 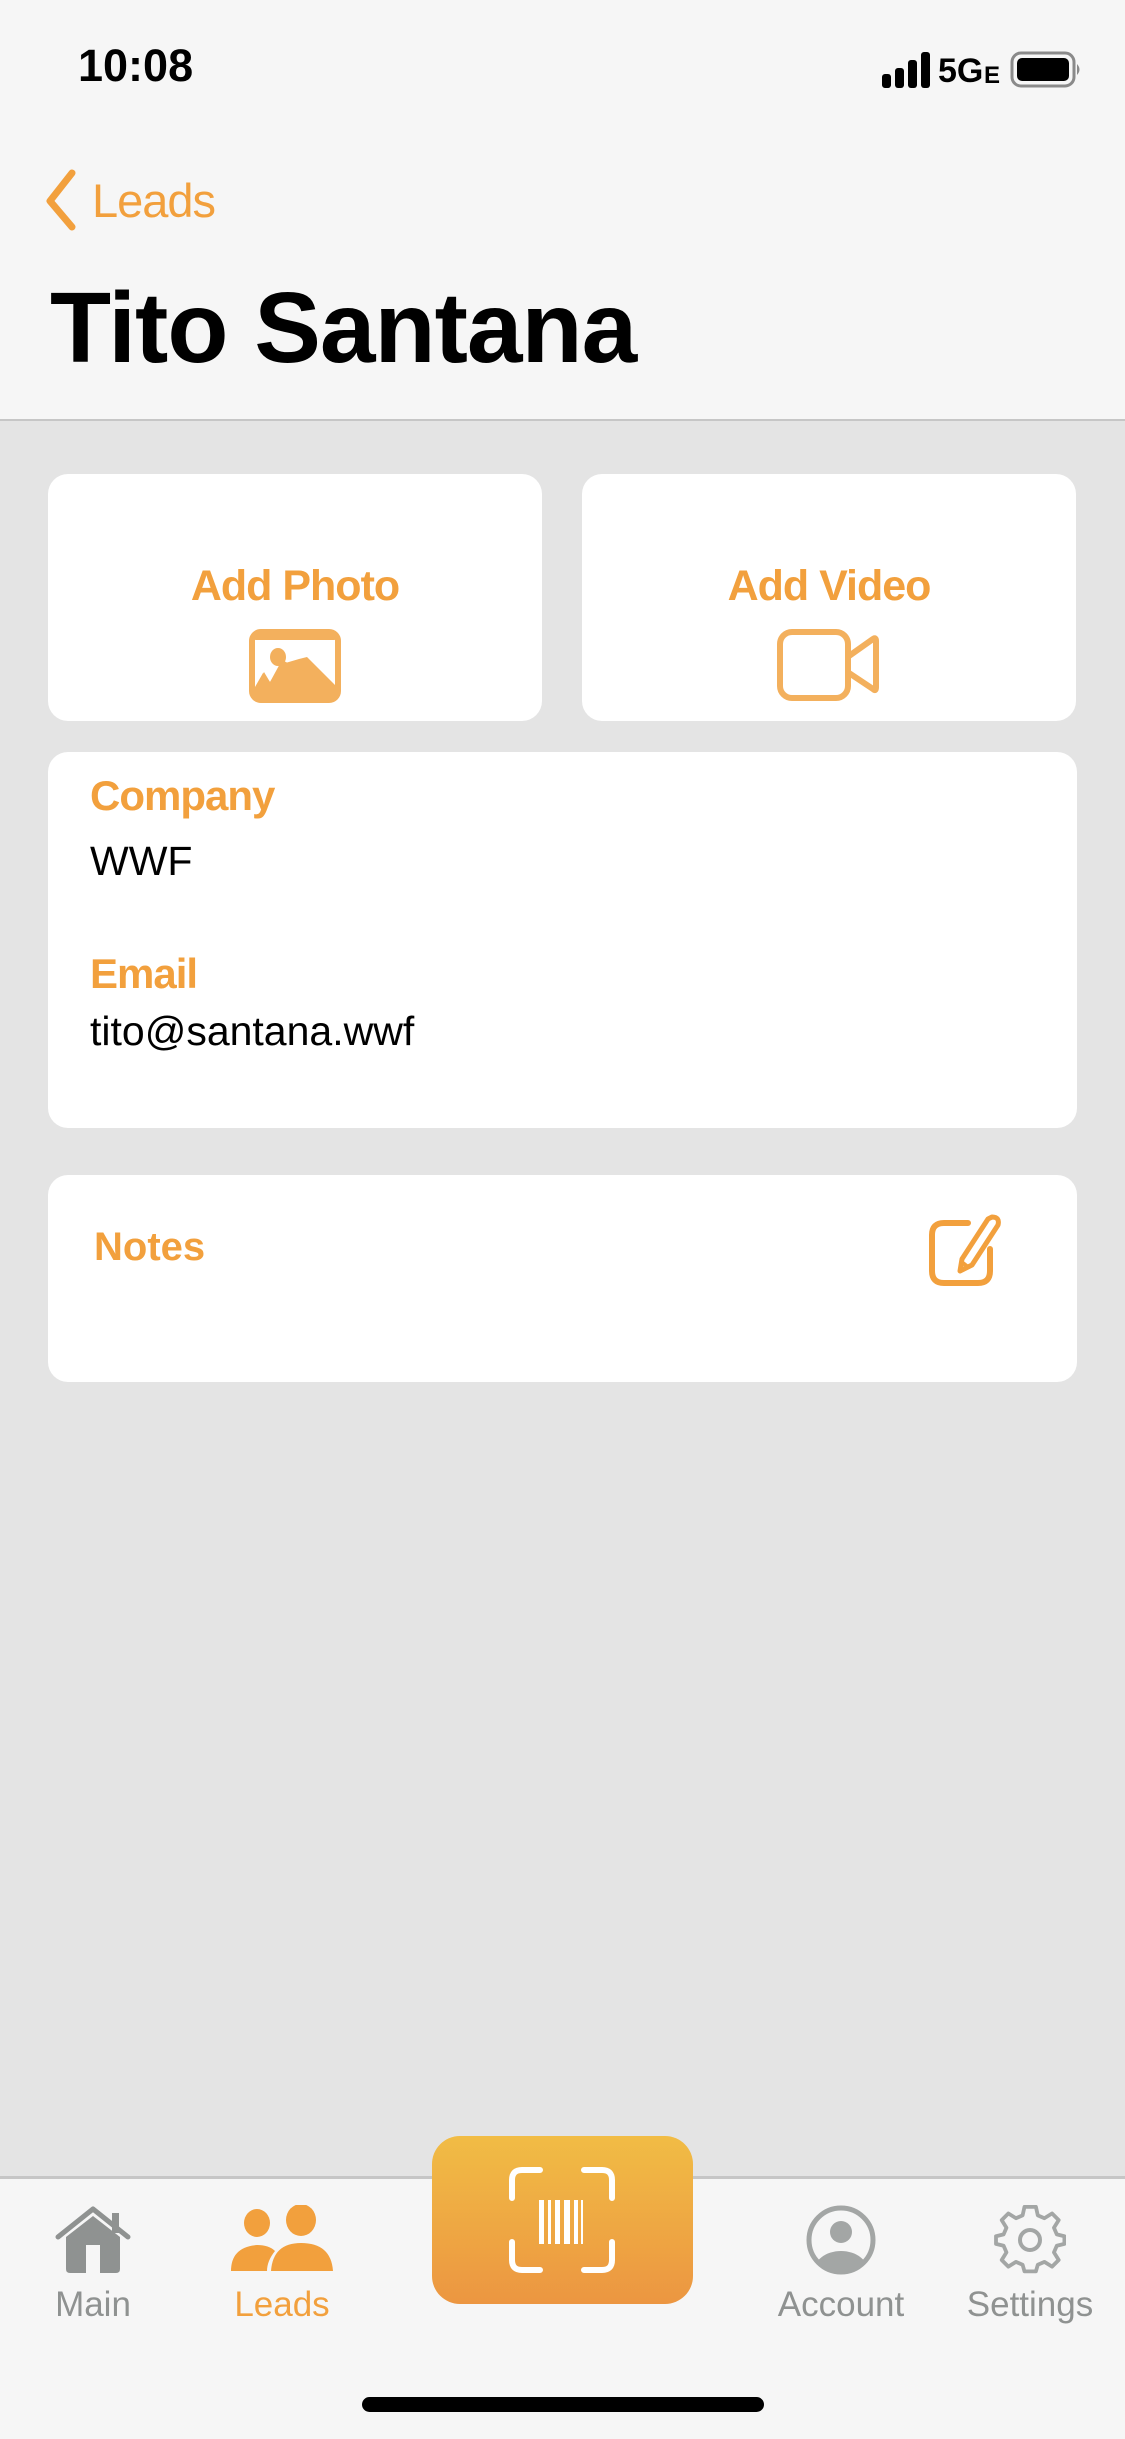 What do you see at coordinates (961, 71) in the screenshot?
I see `network-type: 5G` at bounding box center [961, 71].